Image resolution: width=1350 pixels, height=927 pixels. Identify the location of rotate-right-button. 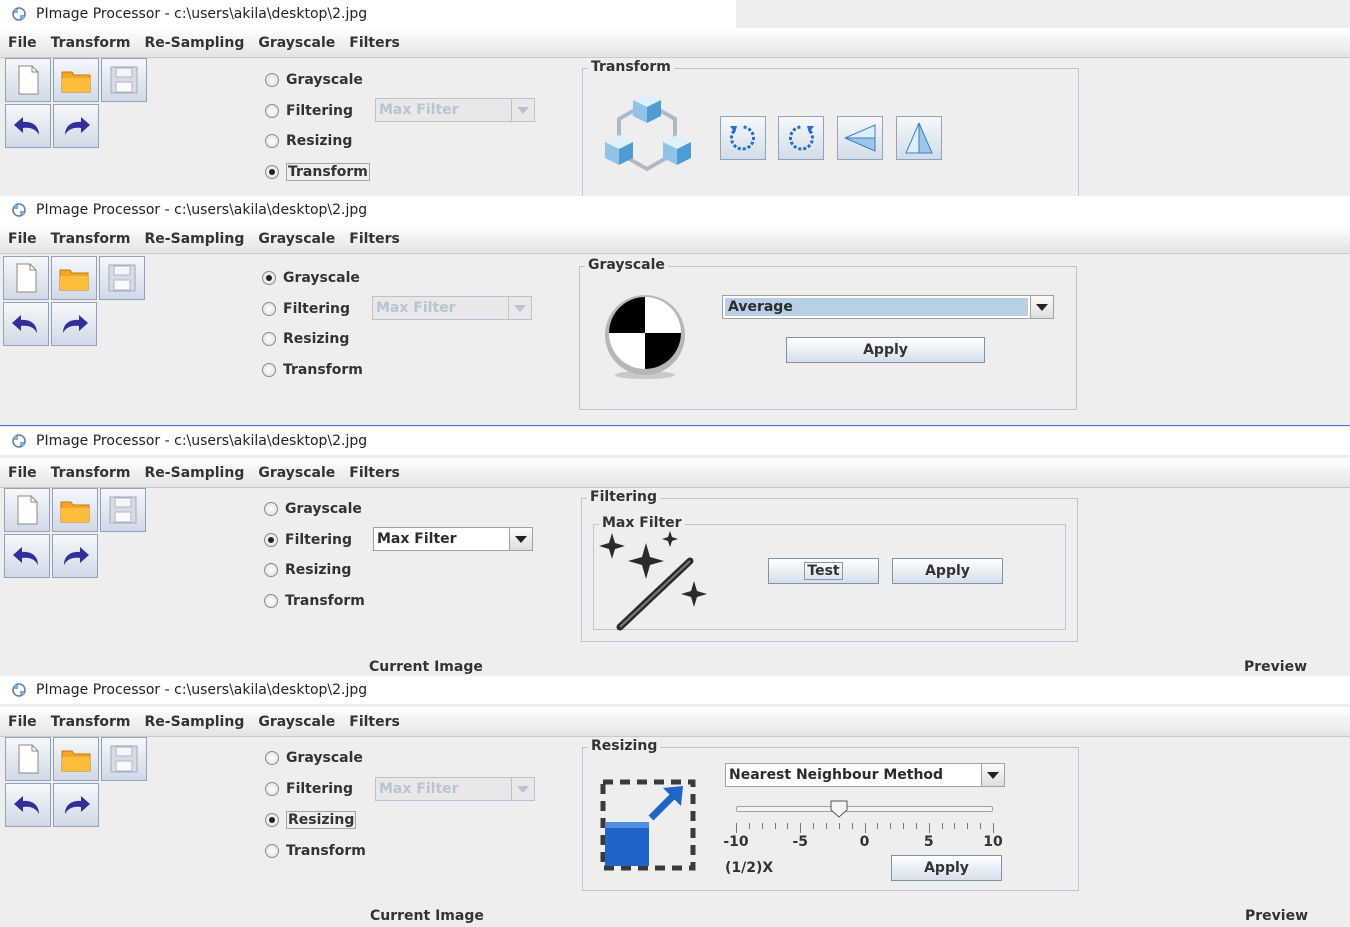
(801, 138).